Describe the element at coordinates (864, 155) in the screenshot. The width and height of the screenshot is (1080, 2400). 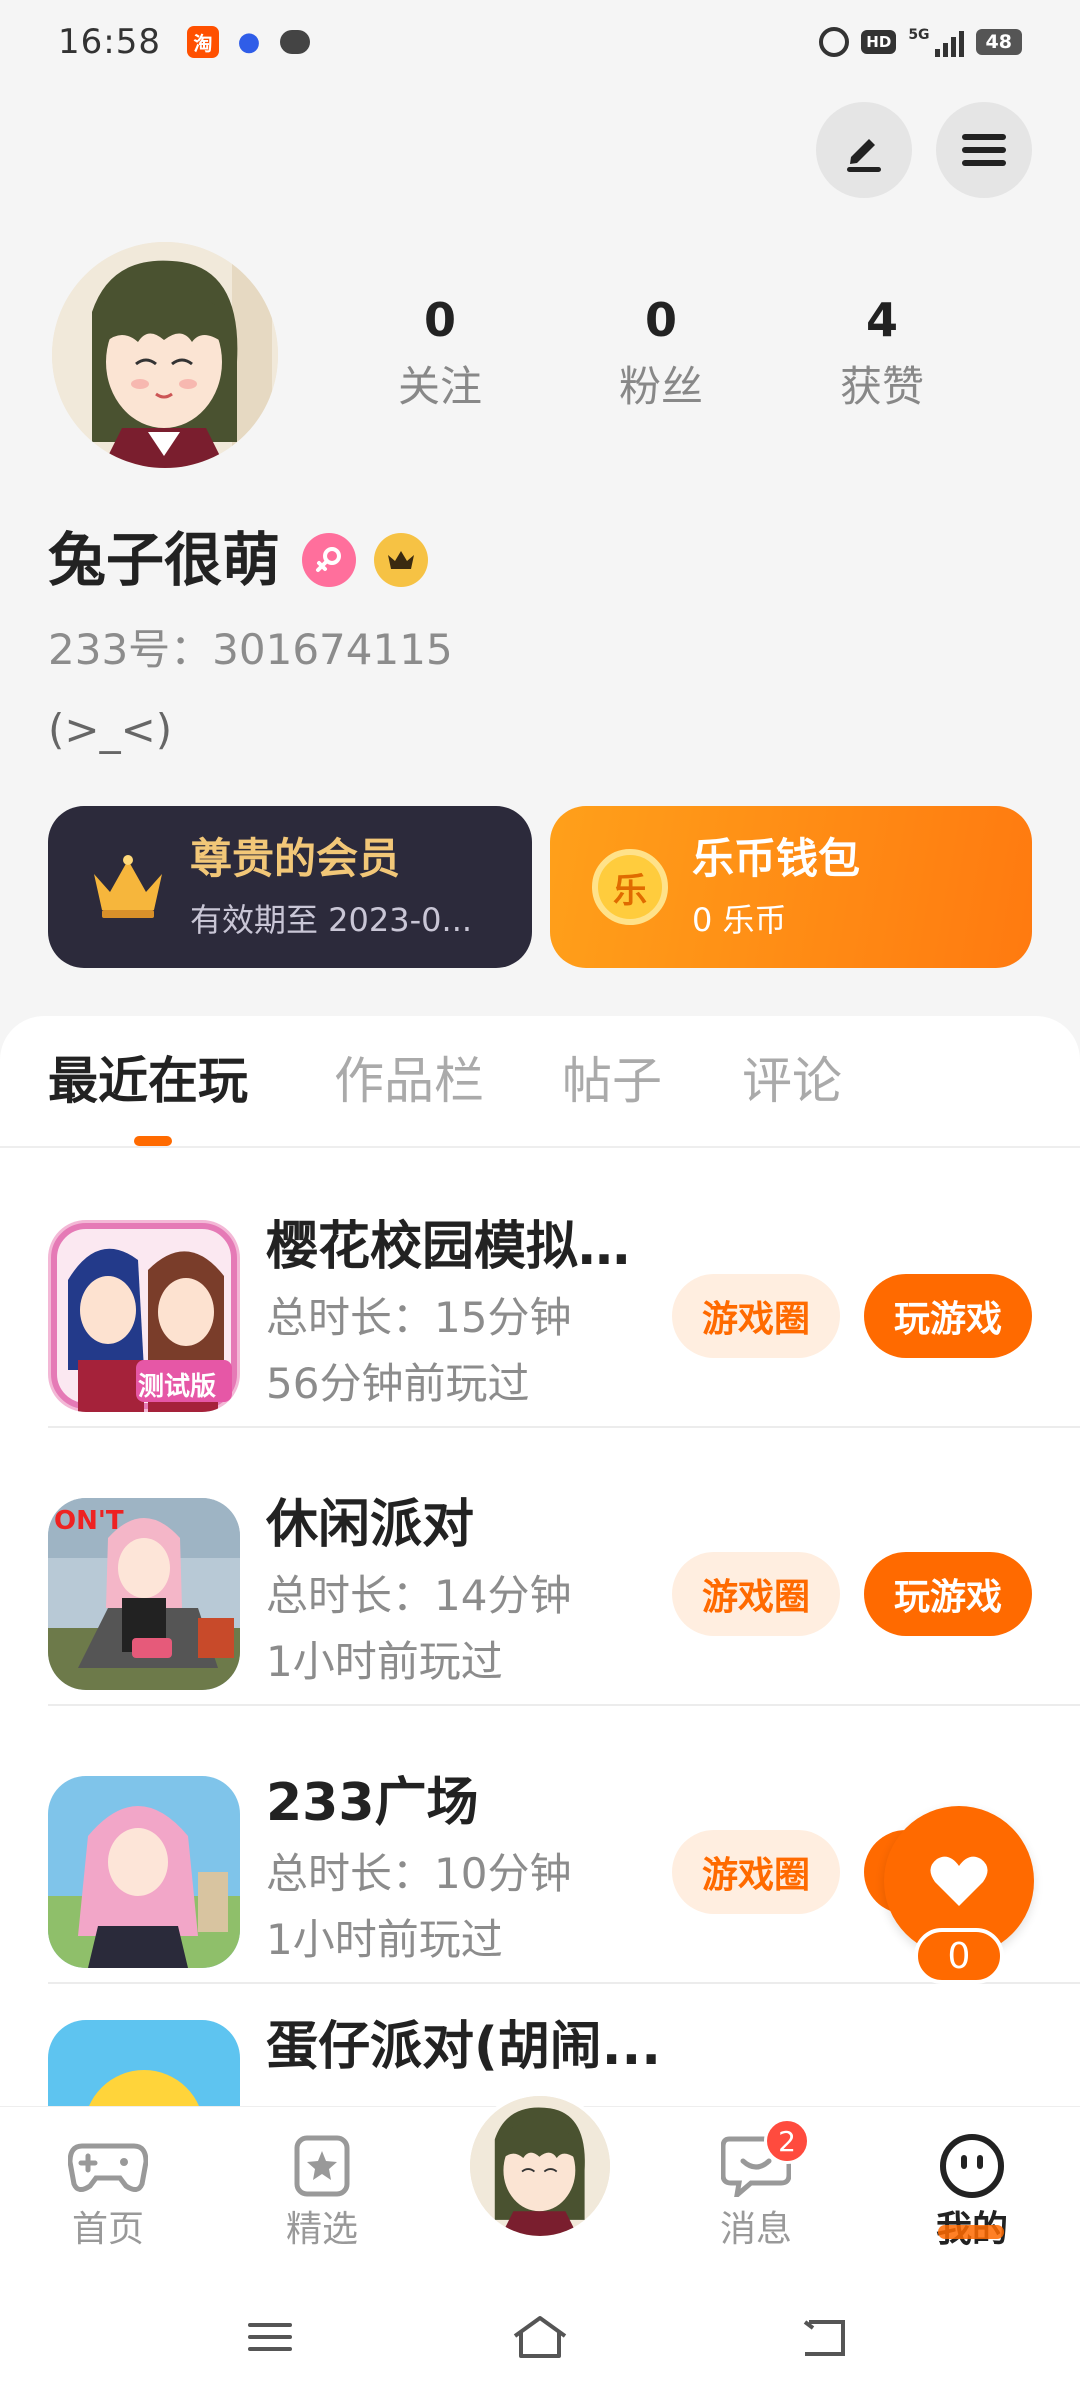
I see `pencil-icon` at that location.